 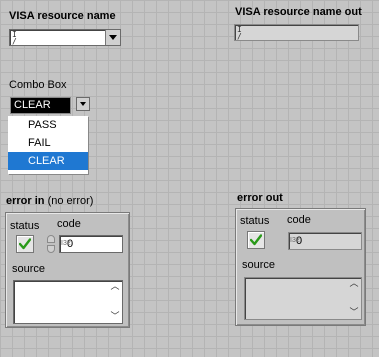 What do you see at coordinates (68, 302) in the screenshot?
I see `error-in-source-field: ︿ ﹀` at bounding box center [68, 302].